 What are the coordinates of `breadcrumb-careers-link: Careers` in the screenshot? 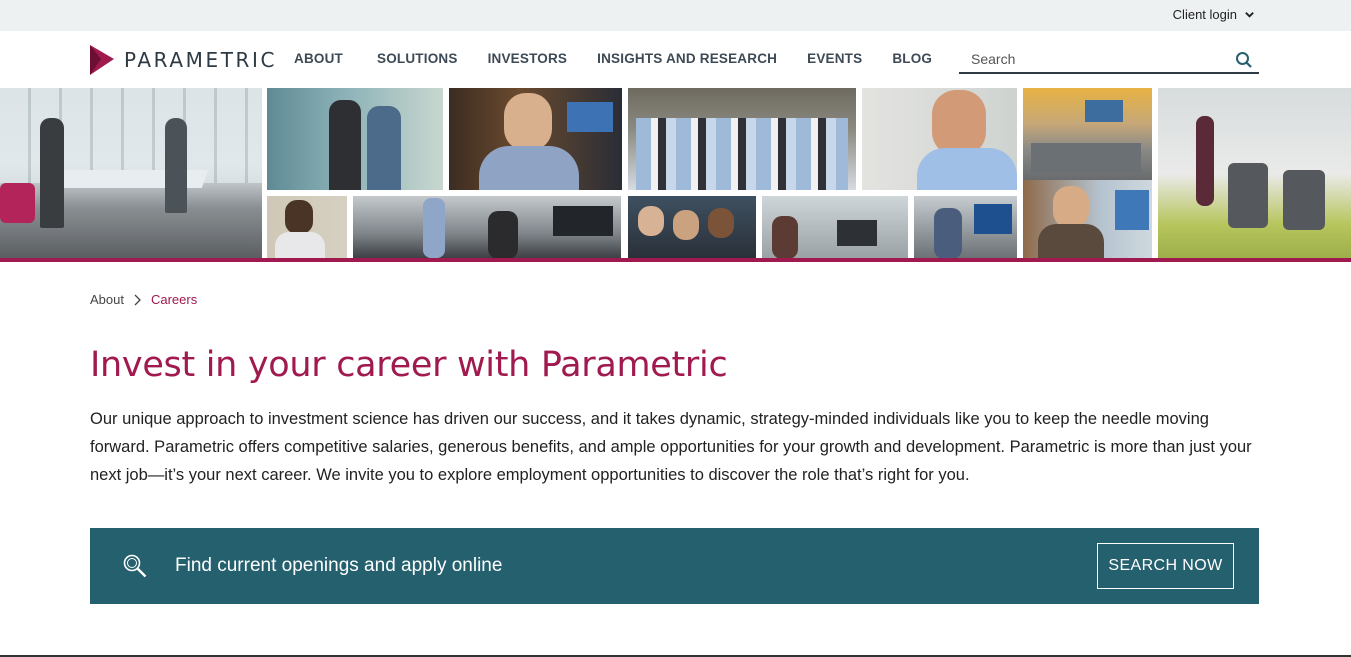 It's located at (174, 299).